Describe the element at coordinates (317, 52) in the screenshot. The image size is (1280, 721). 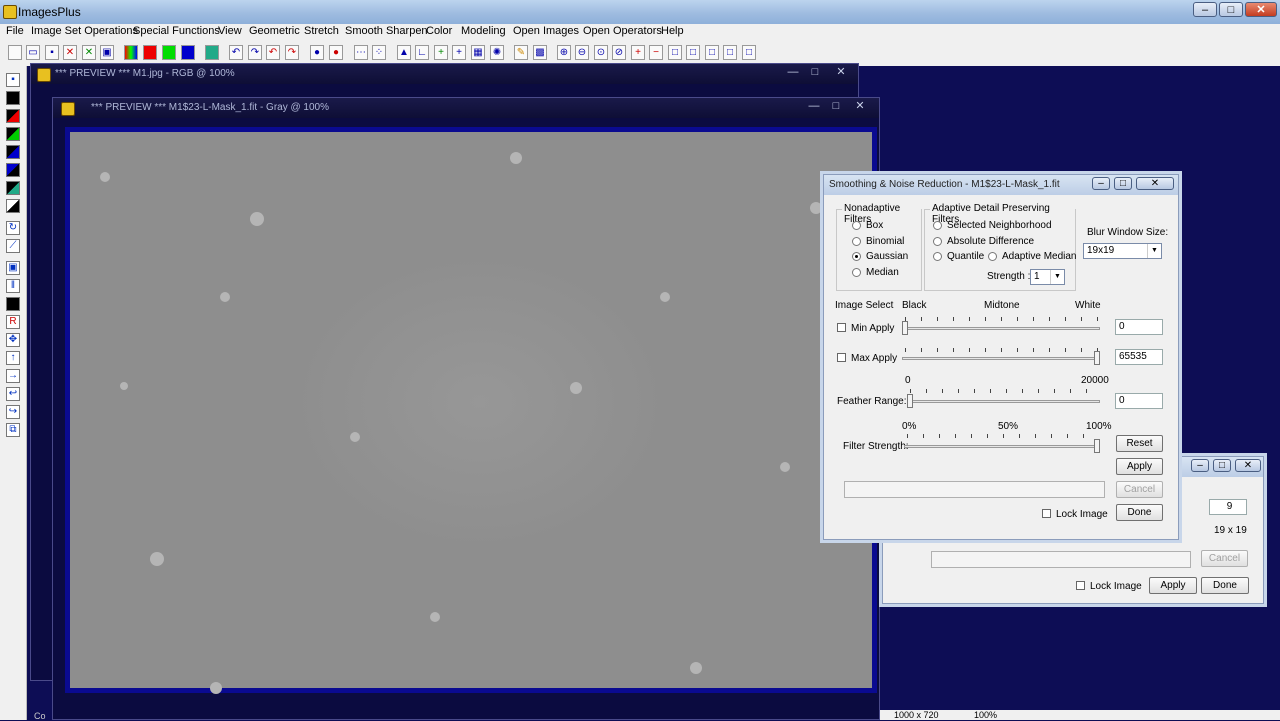
I see `ellipse-select-icon: ●` at that location.